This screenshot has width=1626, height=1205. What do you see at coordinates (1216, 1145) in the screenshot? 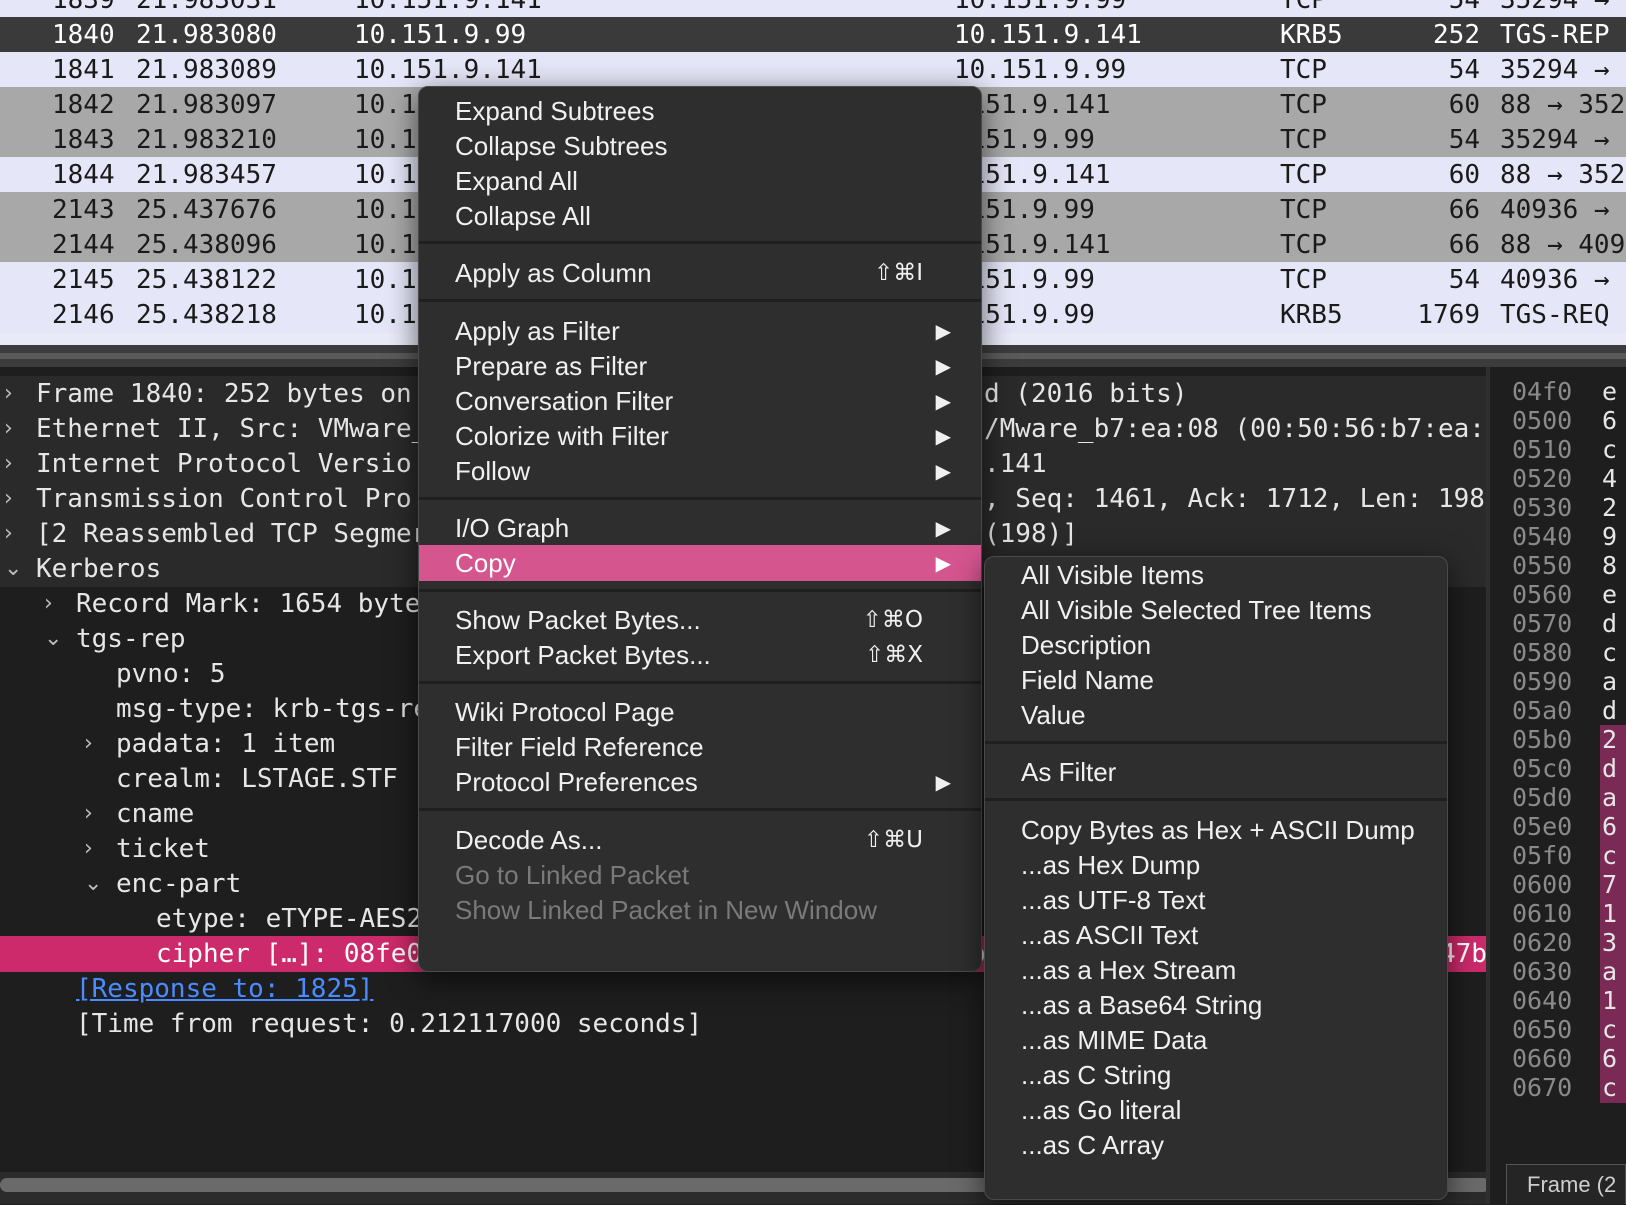
I see `submenu-item-c-array: ...as C Array` at bounding box center [1216, 1145].